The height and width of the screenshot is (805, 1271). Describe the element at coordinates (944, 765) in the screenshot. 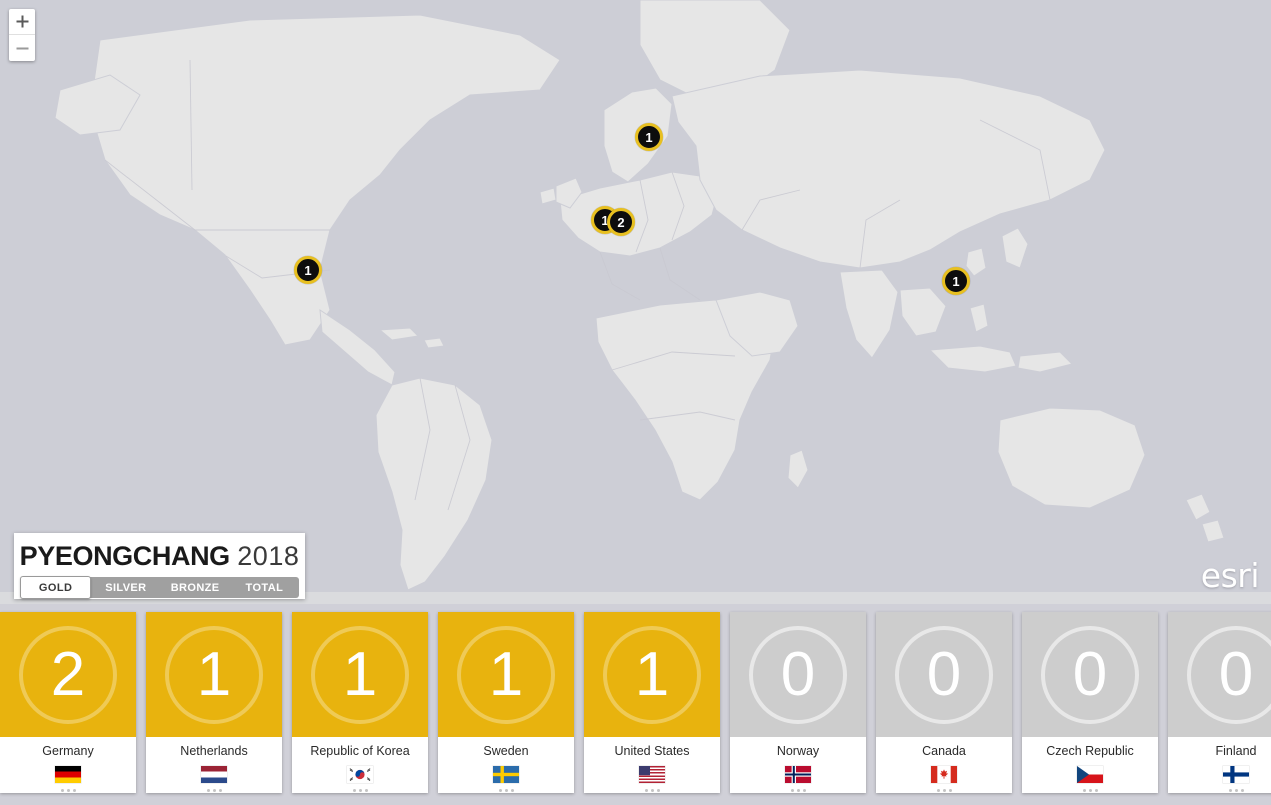

I see `card-info-area: Canada` at that location.